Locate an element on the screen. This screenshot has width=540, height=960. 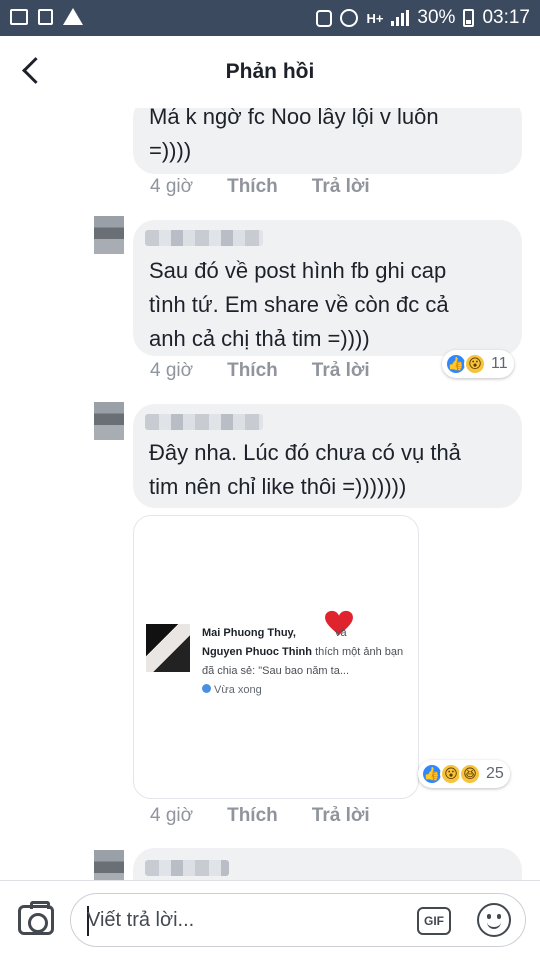
warning-icon is located at coordinates (73, 16).